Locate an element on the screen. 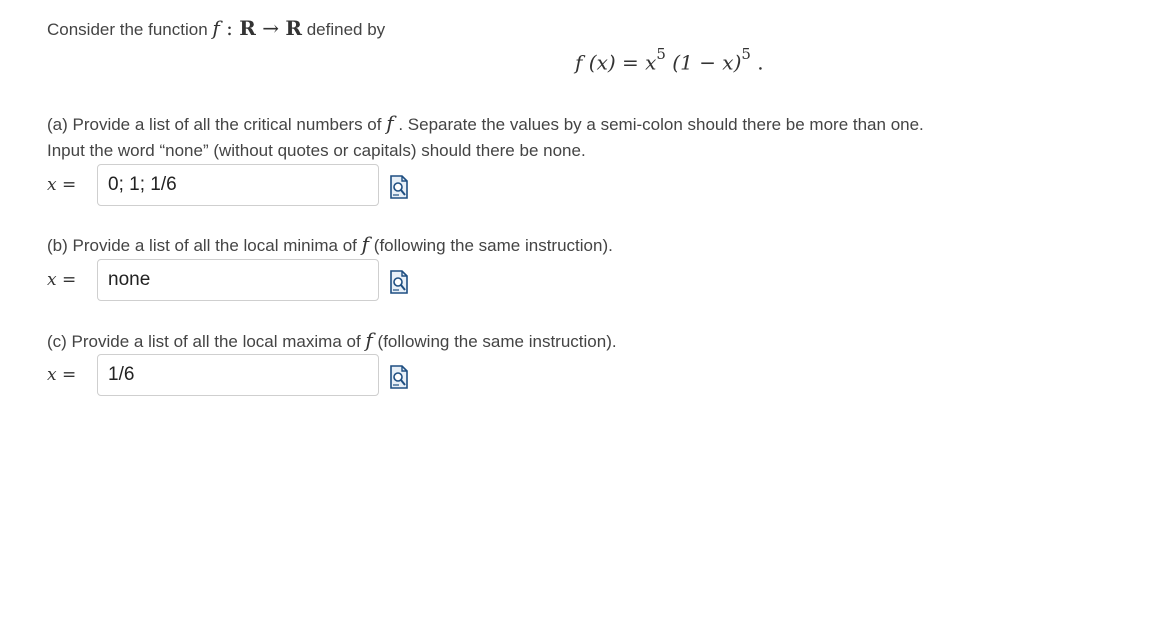 This screenshot has width=1173, height=619. domain-set: R is located at coordinates (247, 28).